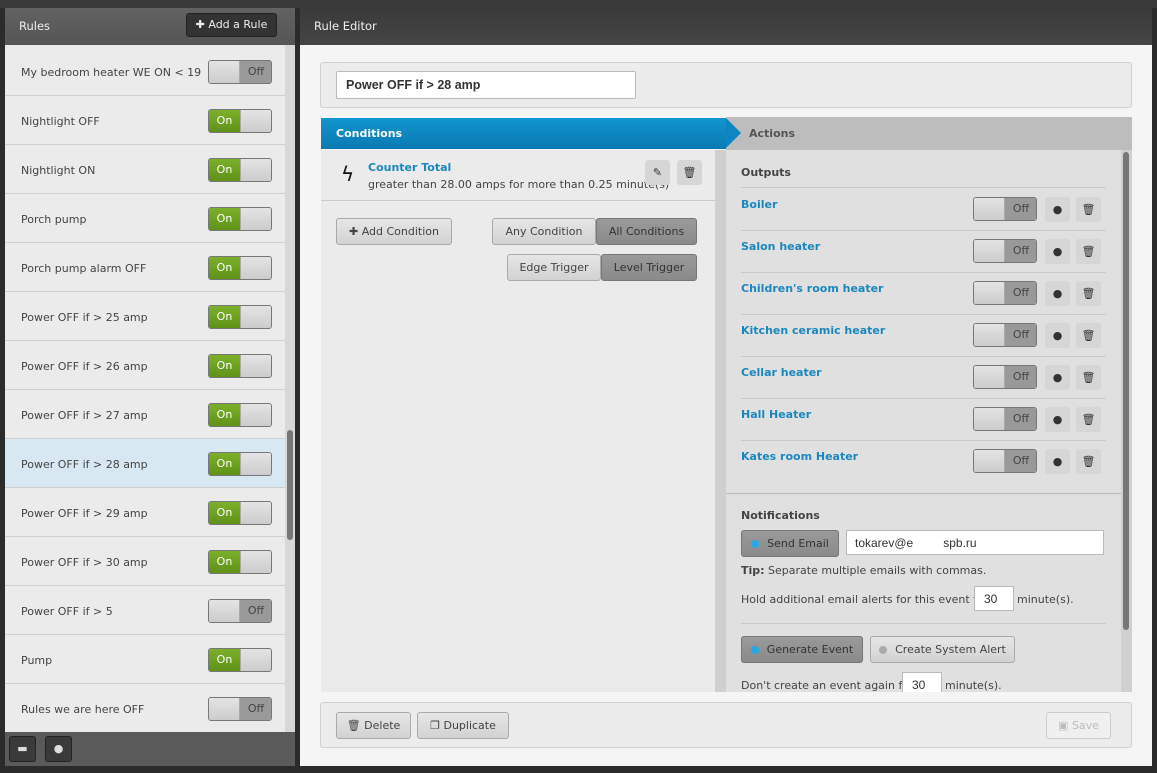 The width and height of the screenshot is (1157, 773). Describe the element at coordinates (776, 414) in the screenshot. I see `output-name: Hall Heater` at that location.